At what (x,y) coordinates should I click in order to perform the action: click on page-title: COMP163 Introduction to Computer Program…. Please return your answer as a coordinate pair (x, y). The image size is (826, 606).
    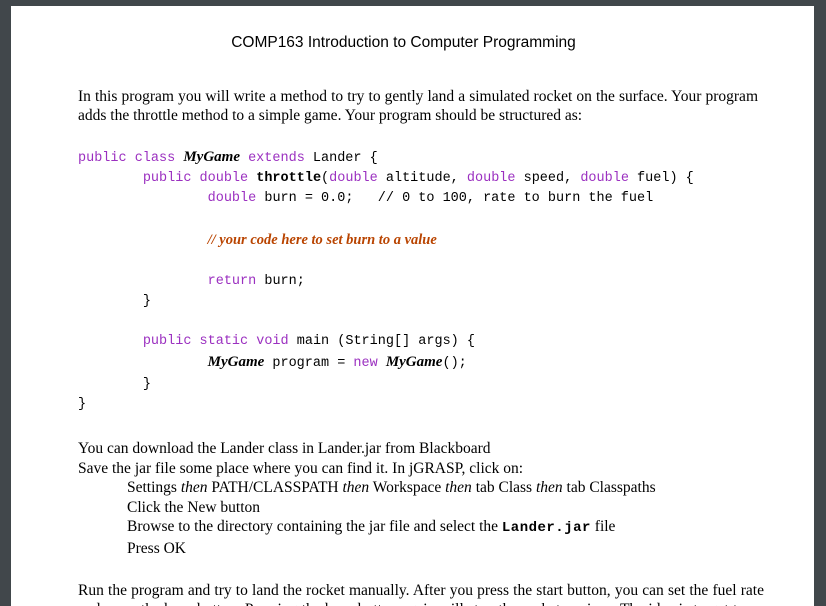
    Looking at the image, I should click on (403, 42).